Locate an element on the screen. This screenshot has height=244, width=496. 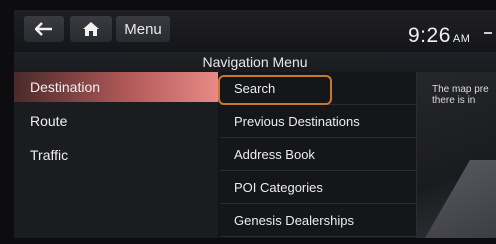
clock: 9:26 AM is located at coordinates (439, 36).